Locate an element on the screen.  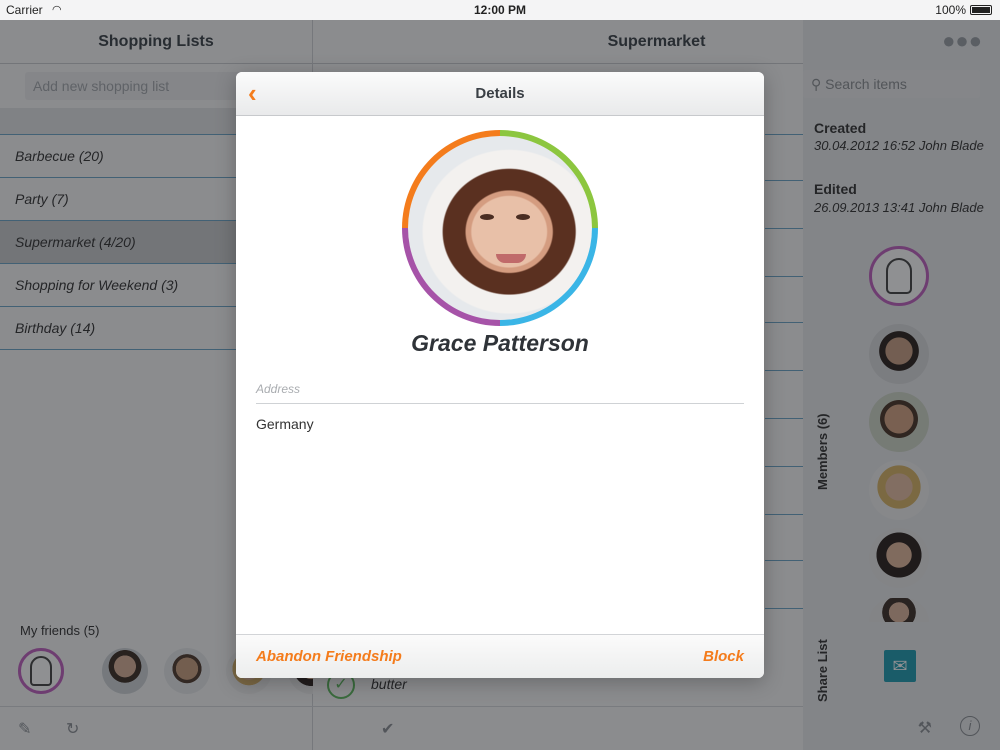
contact-photo is located at coordinates (500, 228).